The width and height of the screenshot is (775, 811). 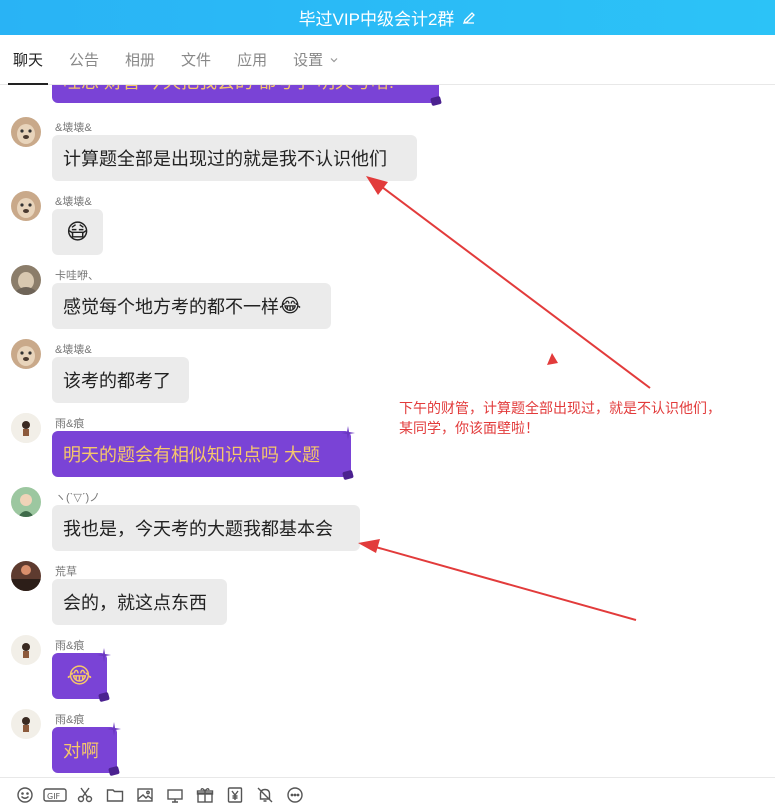 What do you see at coordinates (295, 795) in the screenshot?
I see `more-icon` at bounding box center [295, 795].